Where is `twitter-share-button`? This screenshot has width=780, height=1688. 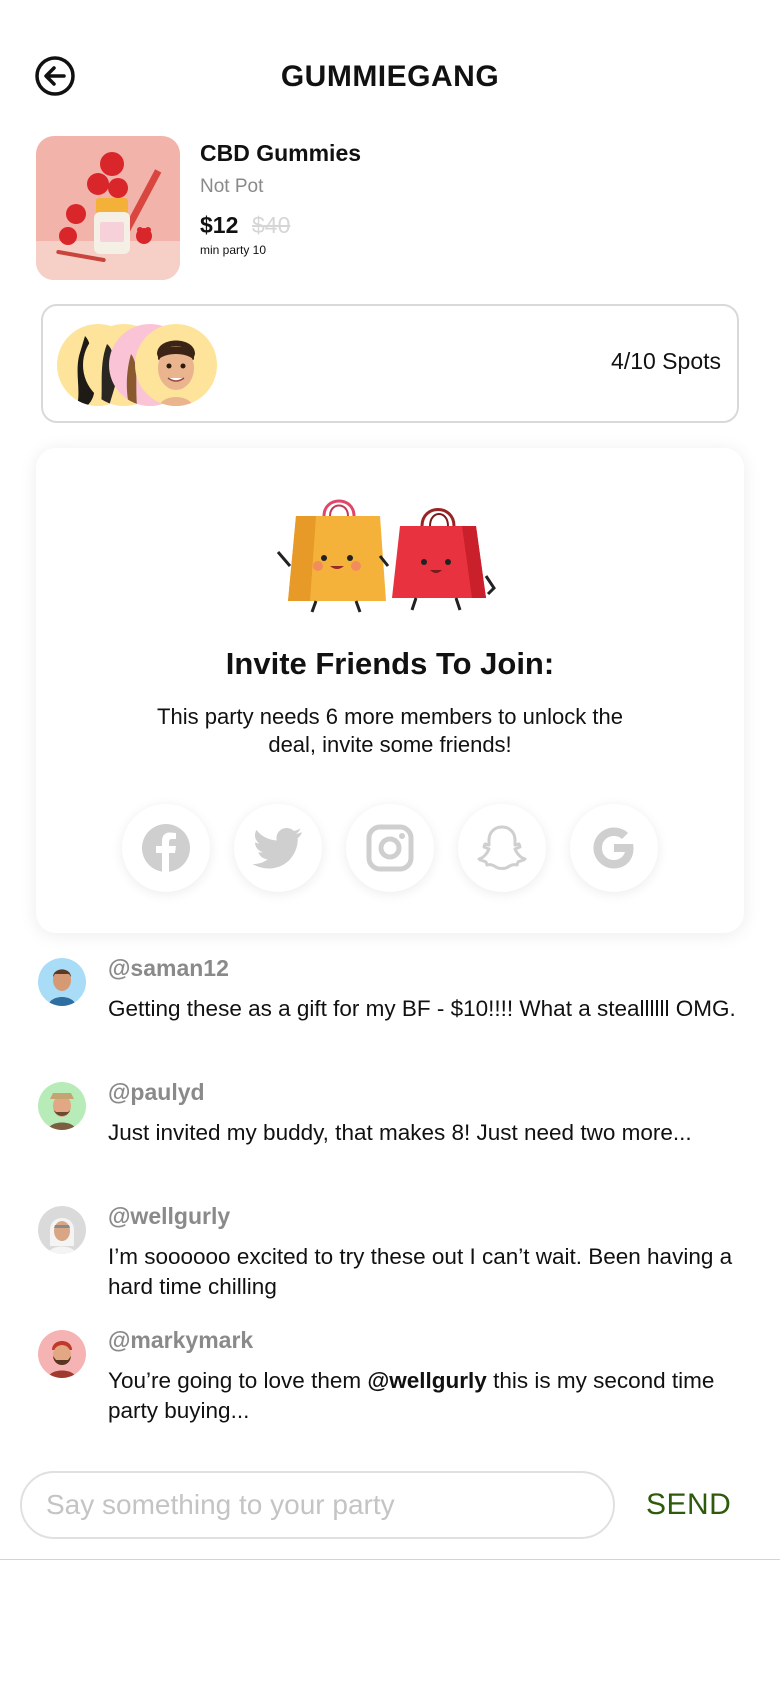
twitter-share-button is located at coordinates (278, 848).